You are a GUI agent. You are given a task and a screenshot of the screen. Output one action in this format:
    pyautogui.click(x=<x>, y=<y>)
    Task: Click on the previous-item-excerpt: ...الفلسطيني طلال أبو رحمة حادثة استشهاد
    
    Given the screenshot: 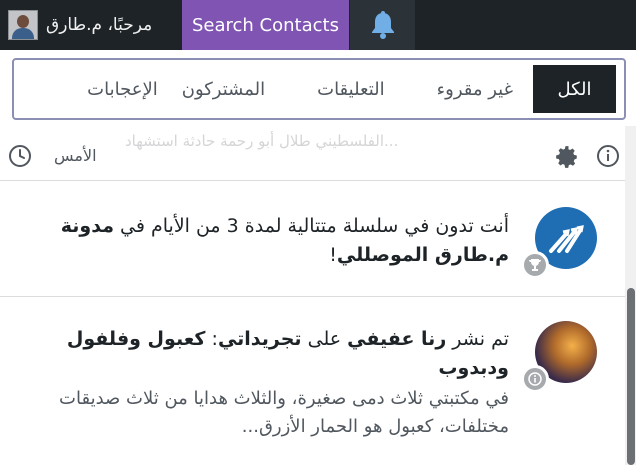 What is the action you would take?
    pyautogui.click(x=262, y=141)
    